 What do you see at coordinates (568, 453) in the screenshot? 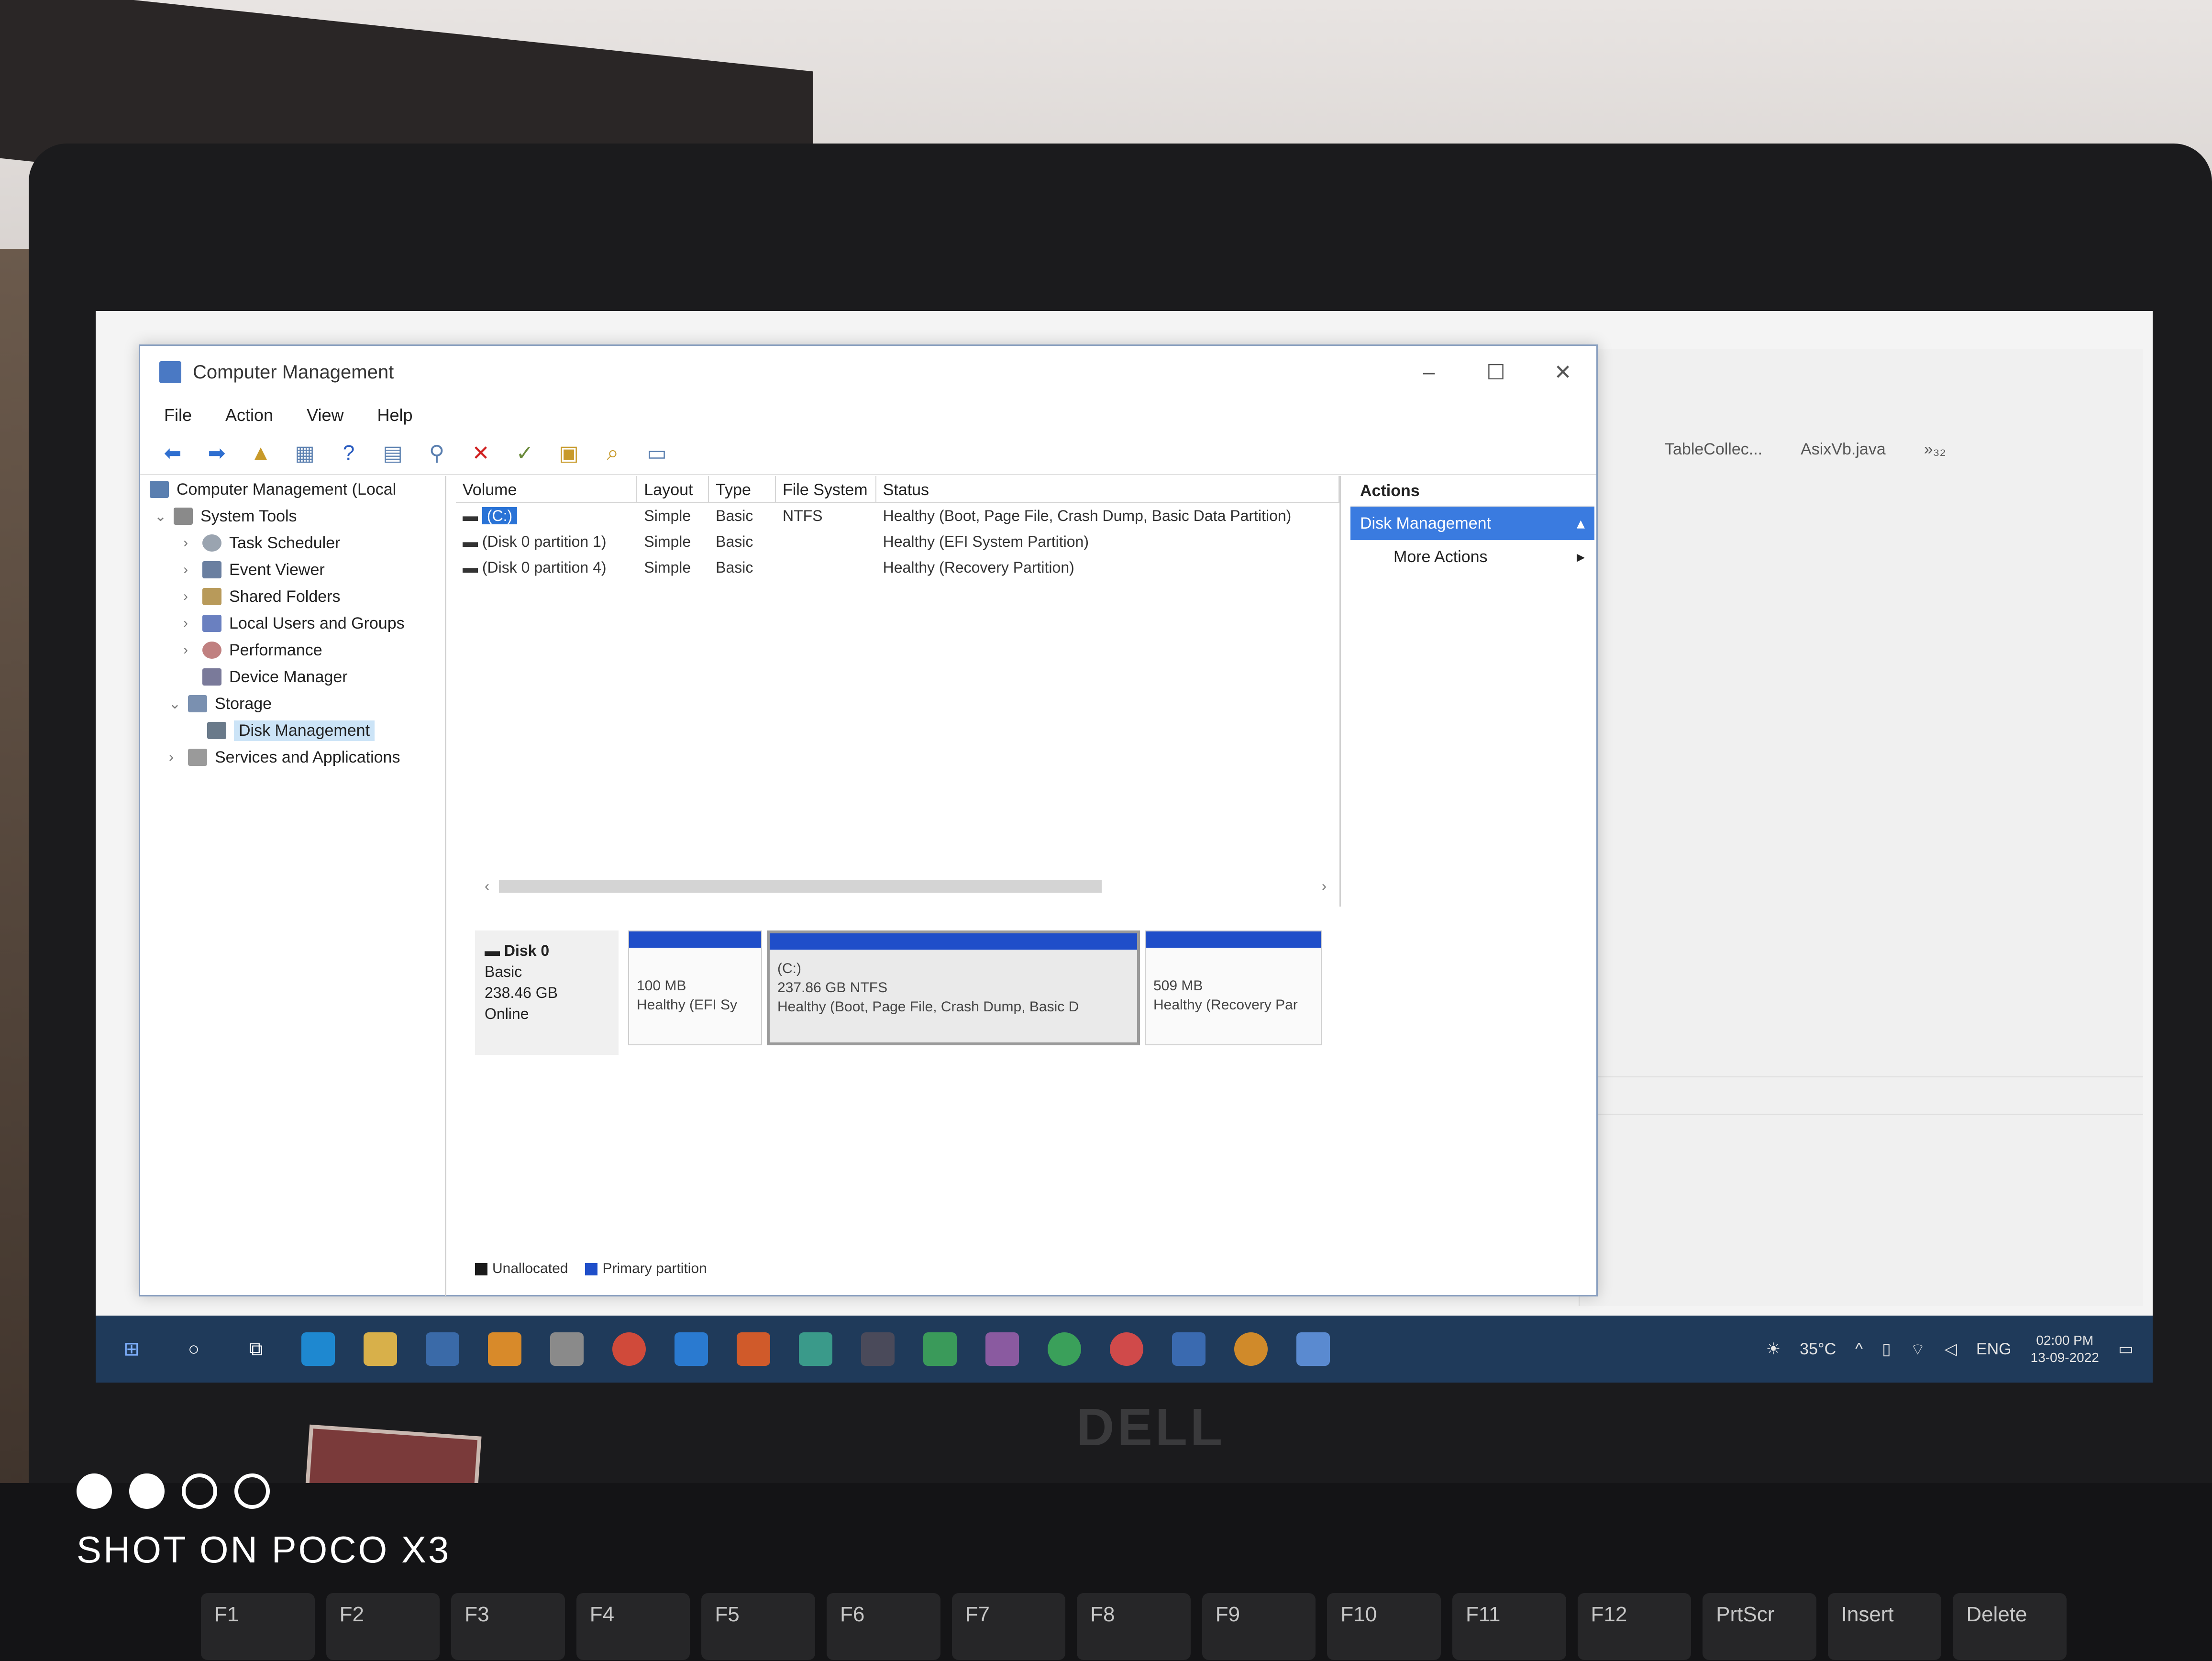
I see `folder-icon: ▣` at bounding box center [568, 453].